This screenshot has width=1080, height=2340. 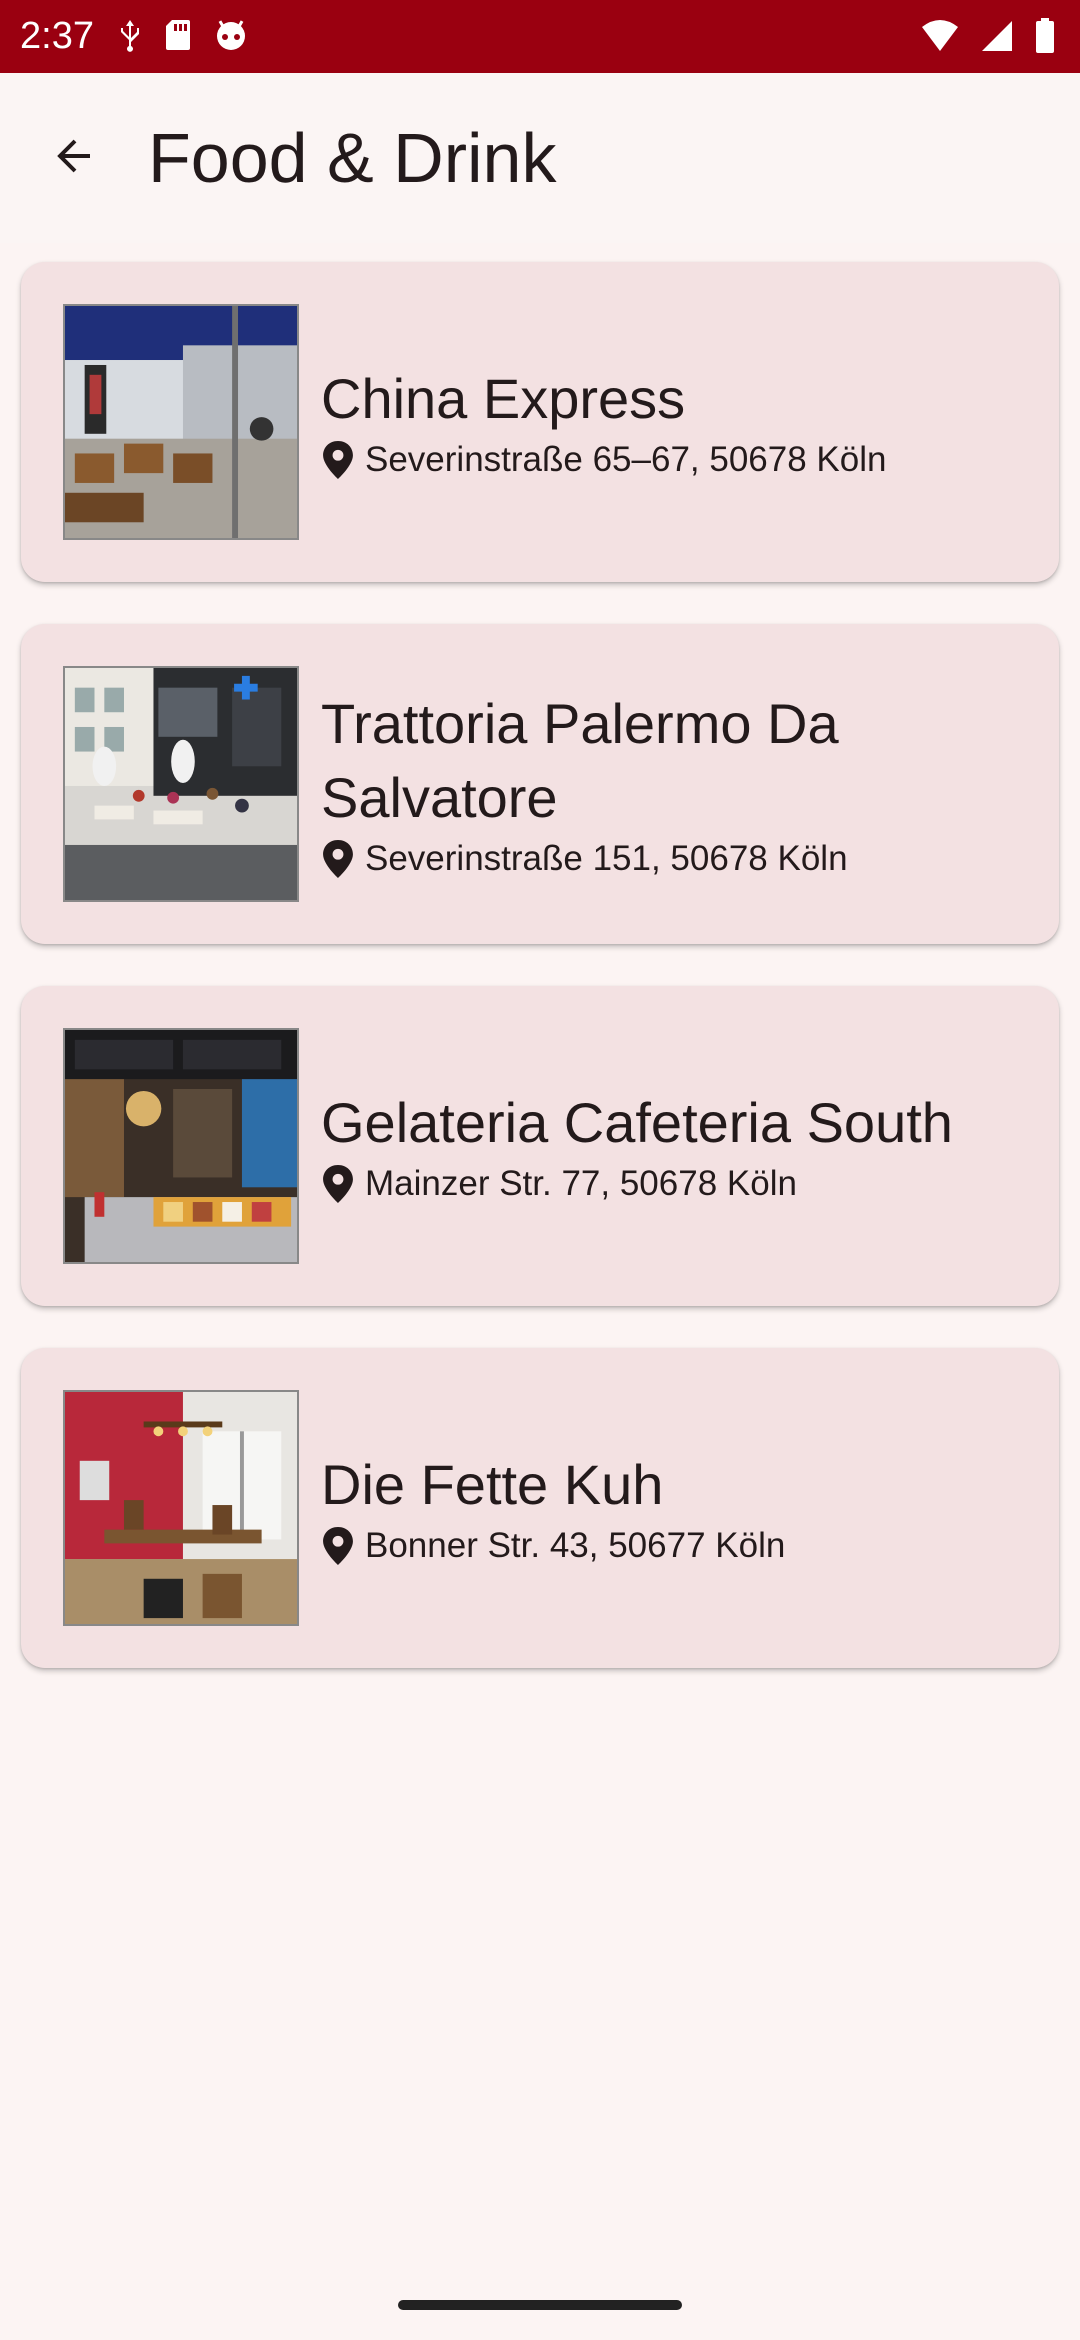 I want to click on address-text: Bonner Str. 43, 50677 Köln, so click(x=575, y=1545).